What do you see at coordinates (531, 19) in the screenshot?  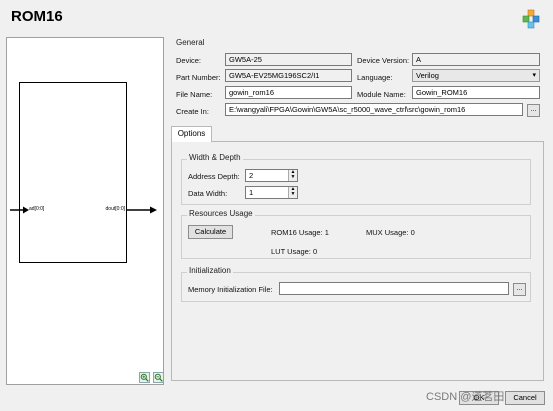 I see `gowin-cubes-icon` at bounding box center [531, 19].